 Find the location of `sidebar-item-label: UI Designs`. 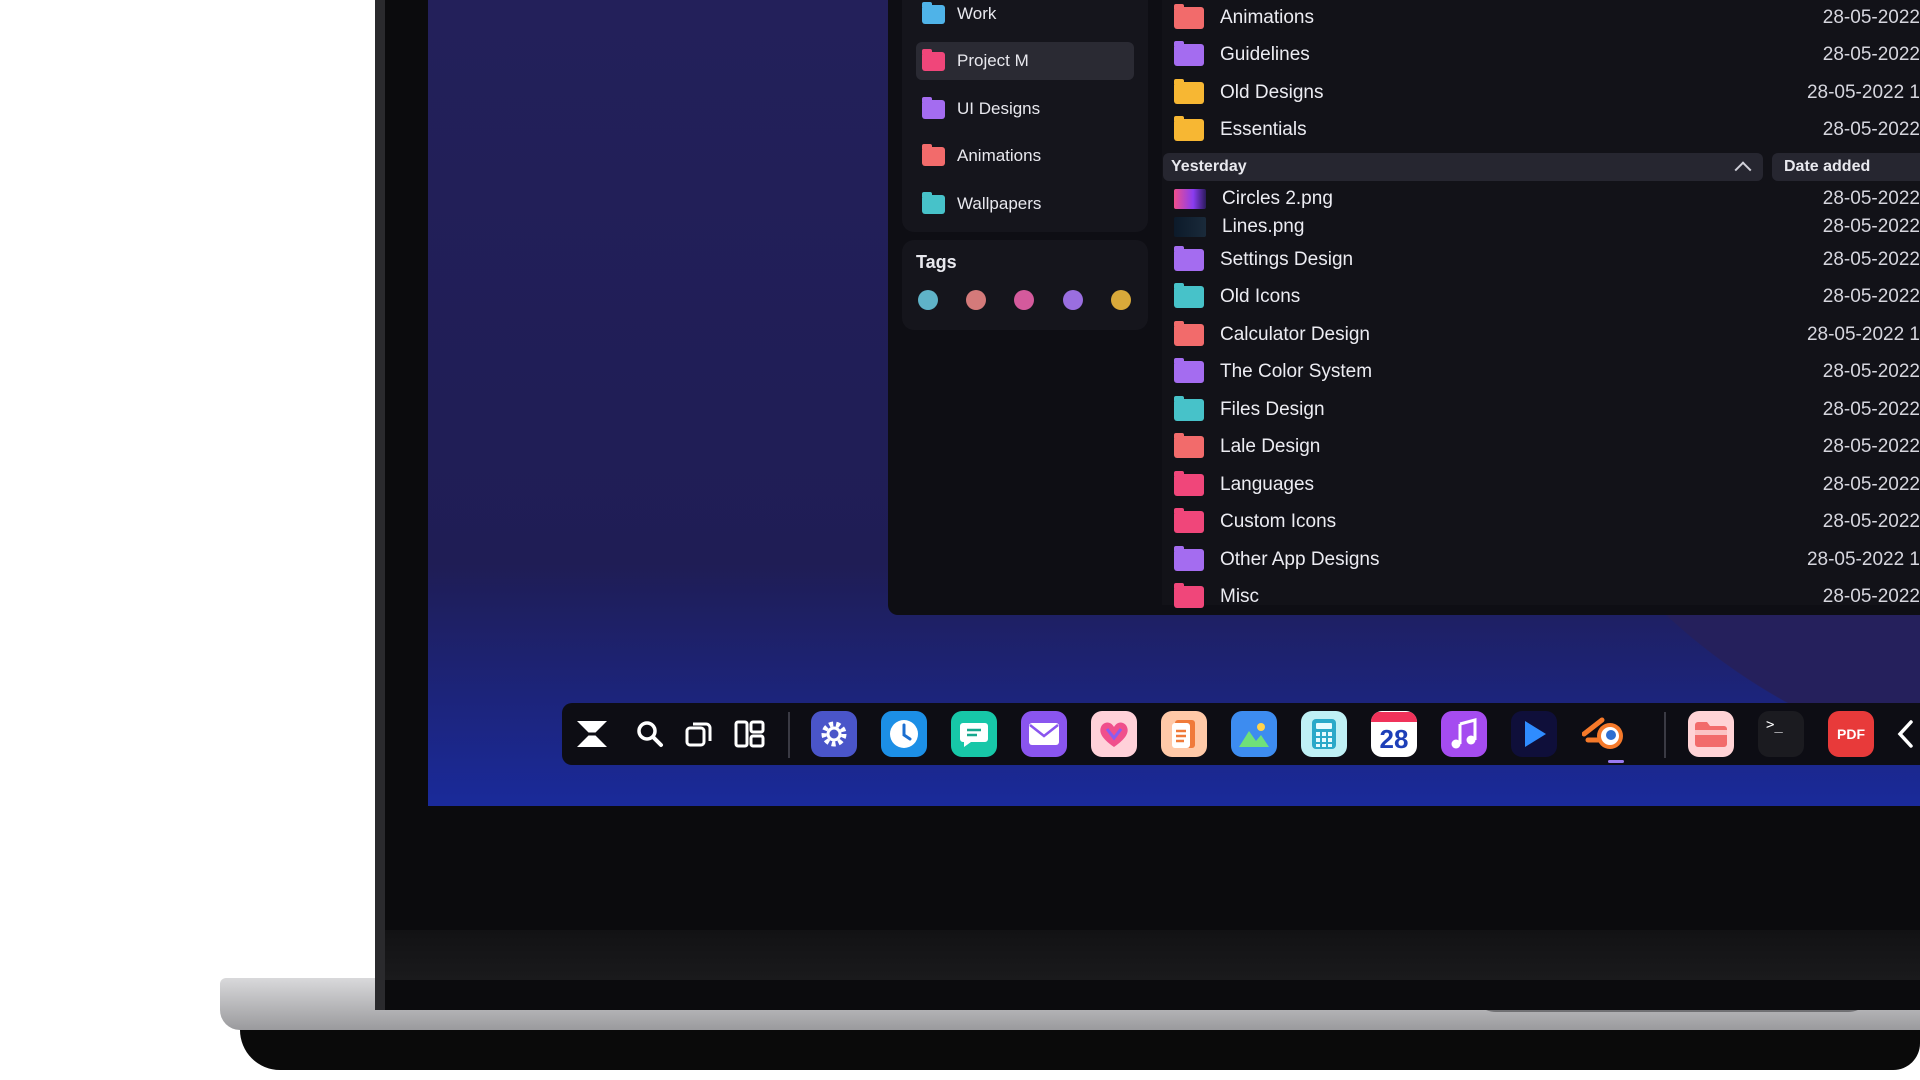

sidebar-item-label: UI Designs is located at coordinates (999, 108).